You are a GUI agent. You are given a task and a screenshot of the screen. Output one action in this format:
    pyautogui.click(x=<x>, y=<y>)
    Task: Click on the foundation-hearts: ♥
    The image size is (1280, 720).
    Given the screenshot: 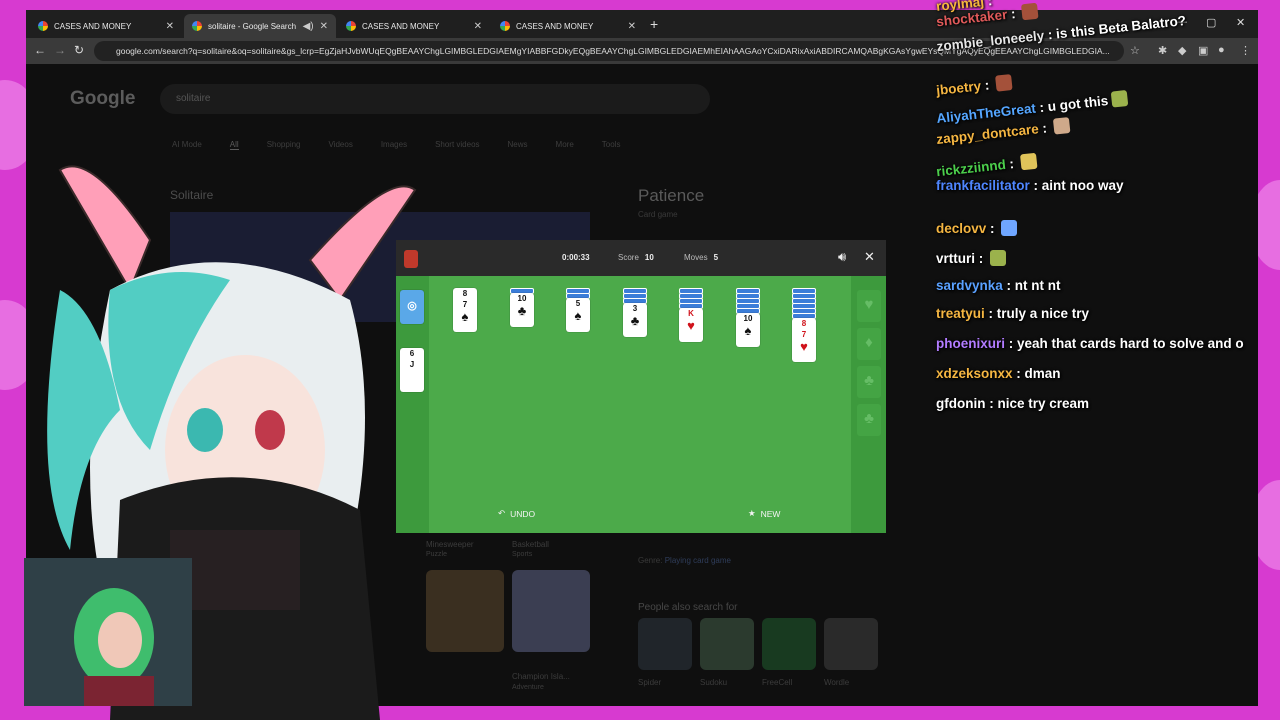 What is the action you would take?
    pyautogui.click(x=869, y=306)
    